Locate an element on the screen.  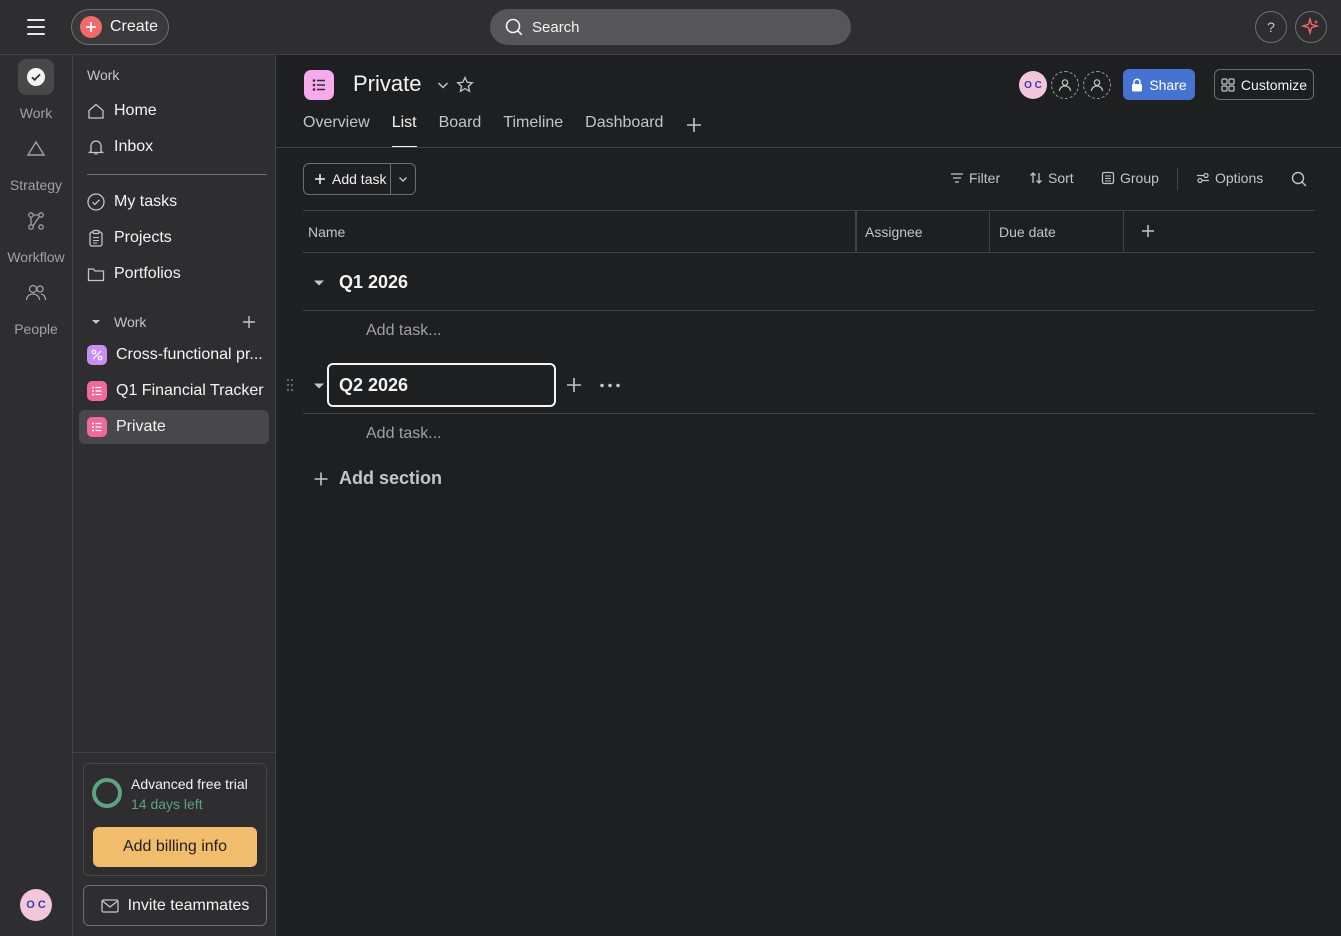
sidebar-item-label: Home is located at coordinates (135, 110).